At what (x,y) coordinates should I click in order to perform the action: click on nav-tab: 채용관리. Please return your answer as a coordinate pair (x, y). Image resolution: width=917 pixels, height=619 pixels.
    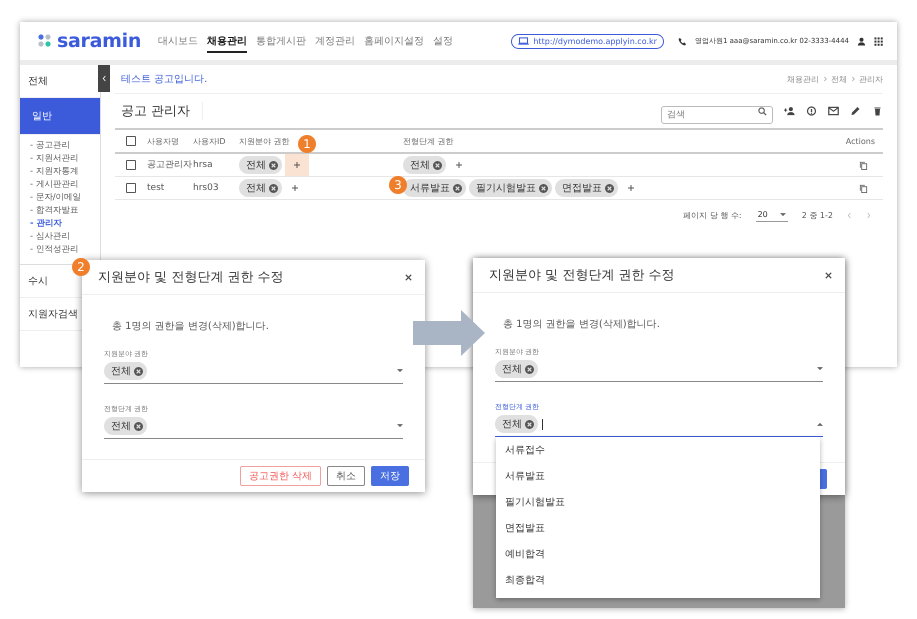
    Looking at the image, I should click on (227, 41).